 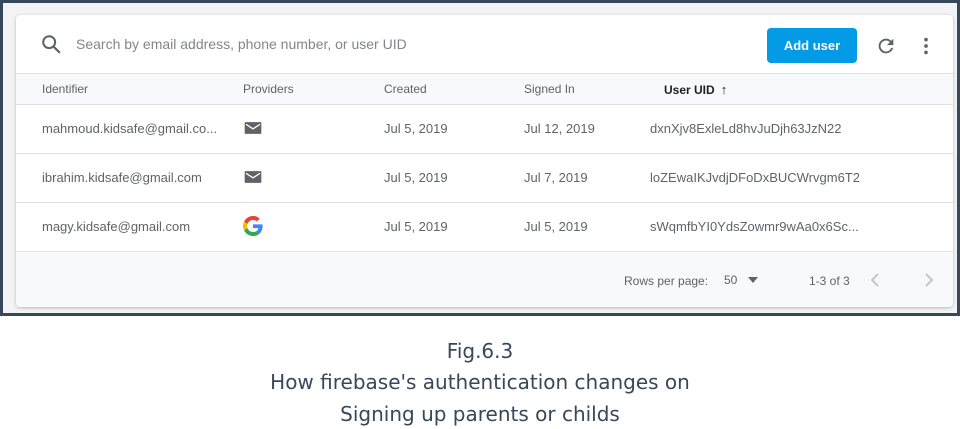 What do you see at coordinates (336, 44) in the screenshot?
I see `search-input` at bounding box center [336, 44].